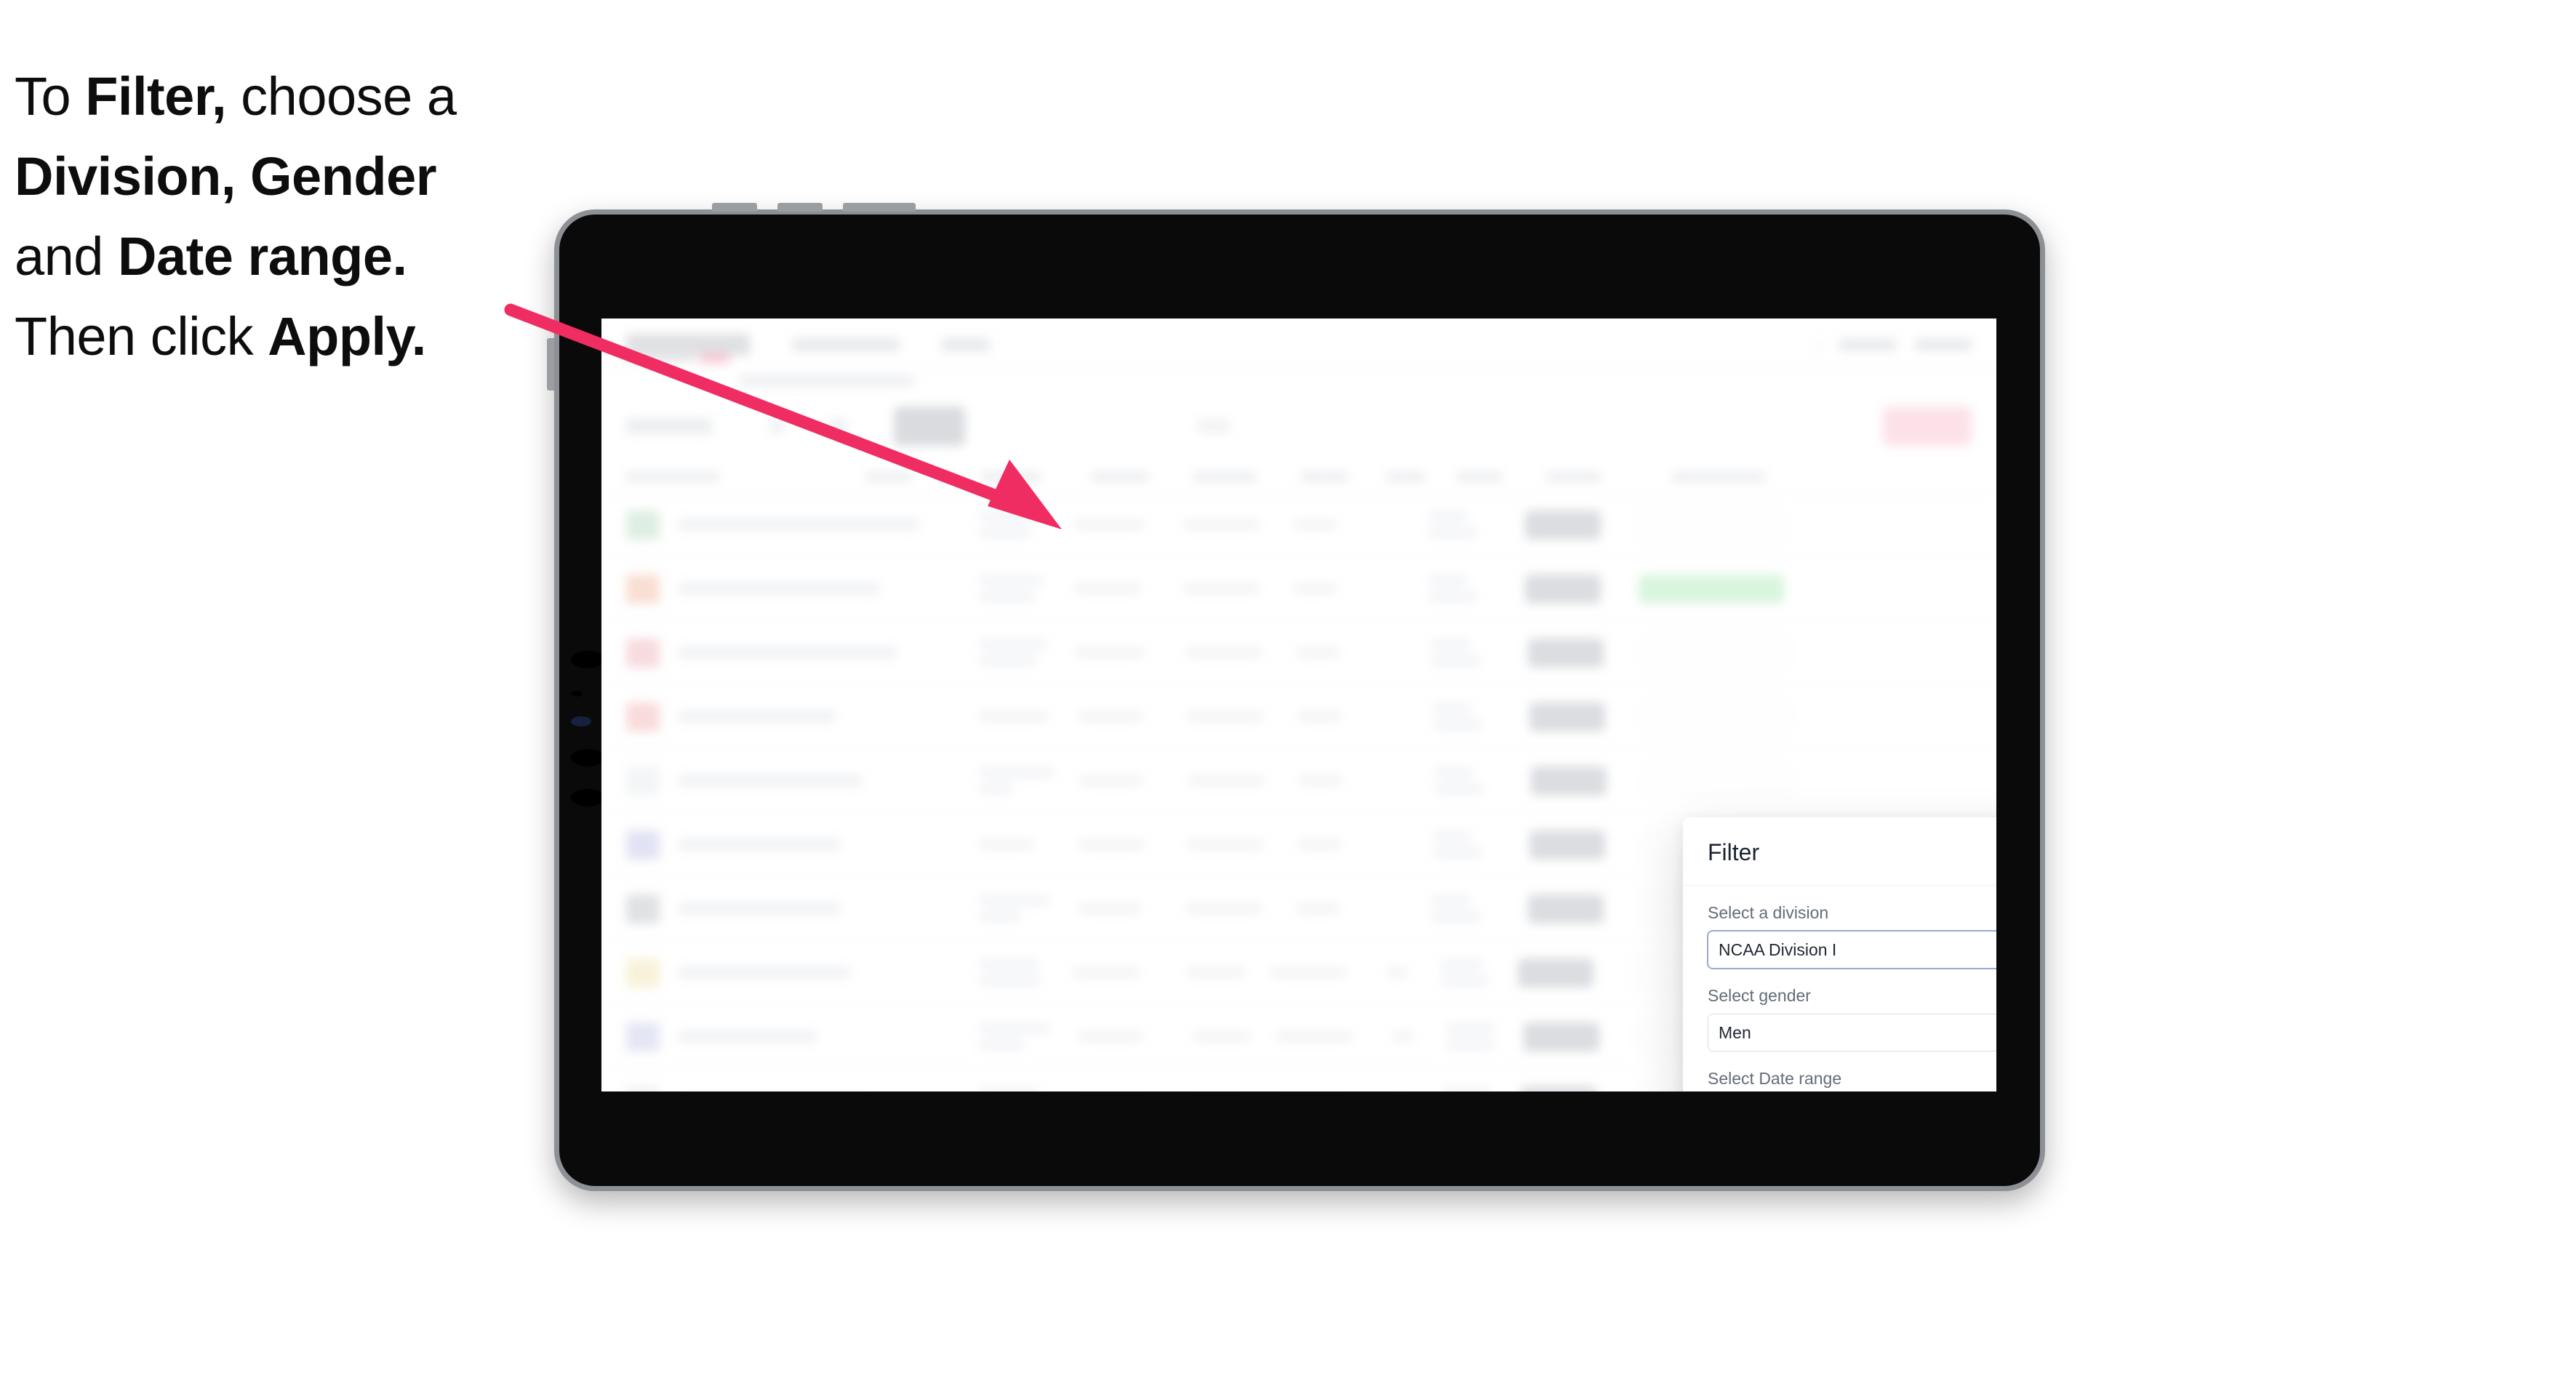 This screenshot has width=2576, height=1386. Describe the element at coordinates (879, 208) in the screenshot. I see `power-button-icon` at that location.